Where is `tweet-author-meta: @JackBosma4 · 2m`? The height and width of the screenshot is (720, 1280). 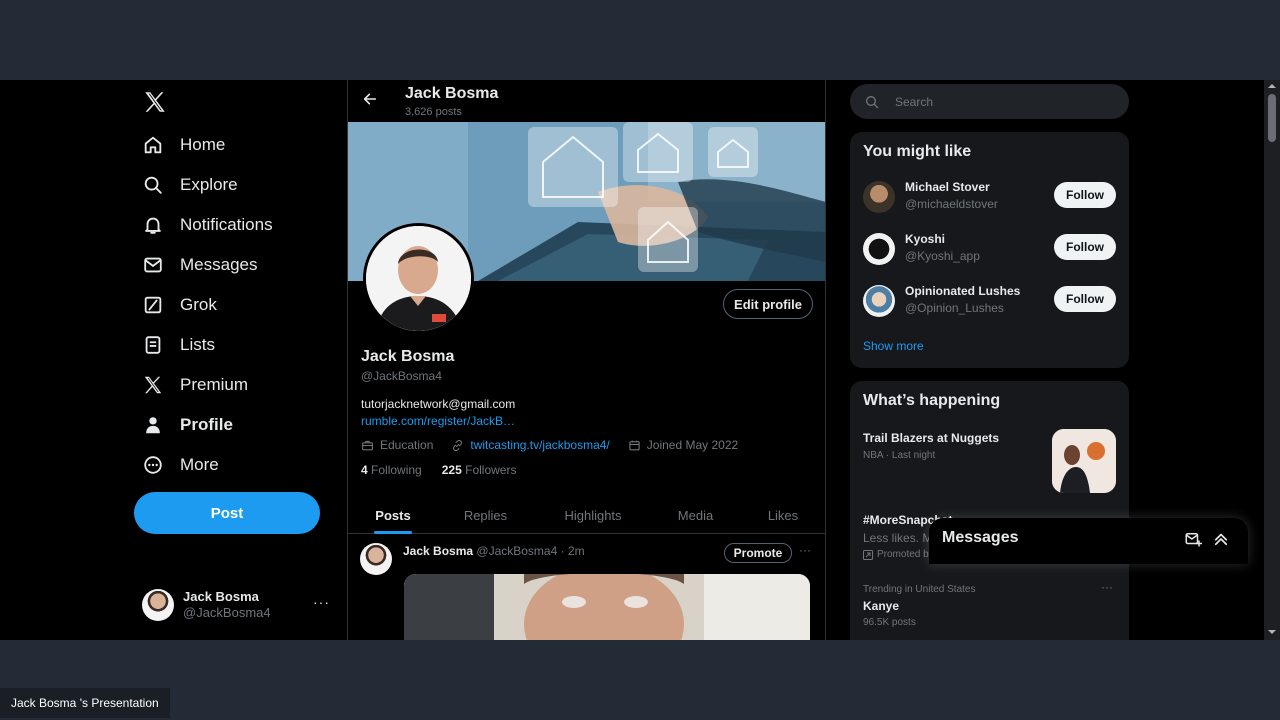 tweet-author-meta: @JackBosma4 · 2m is located at coordinates (530, 551).